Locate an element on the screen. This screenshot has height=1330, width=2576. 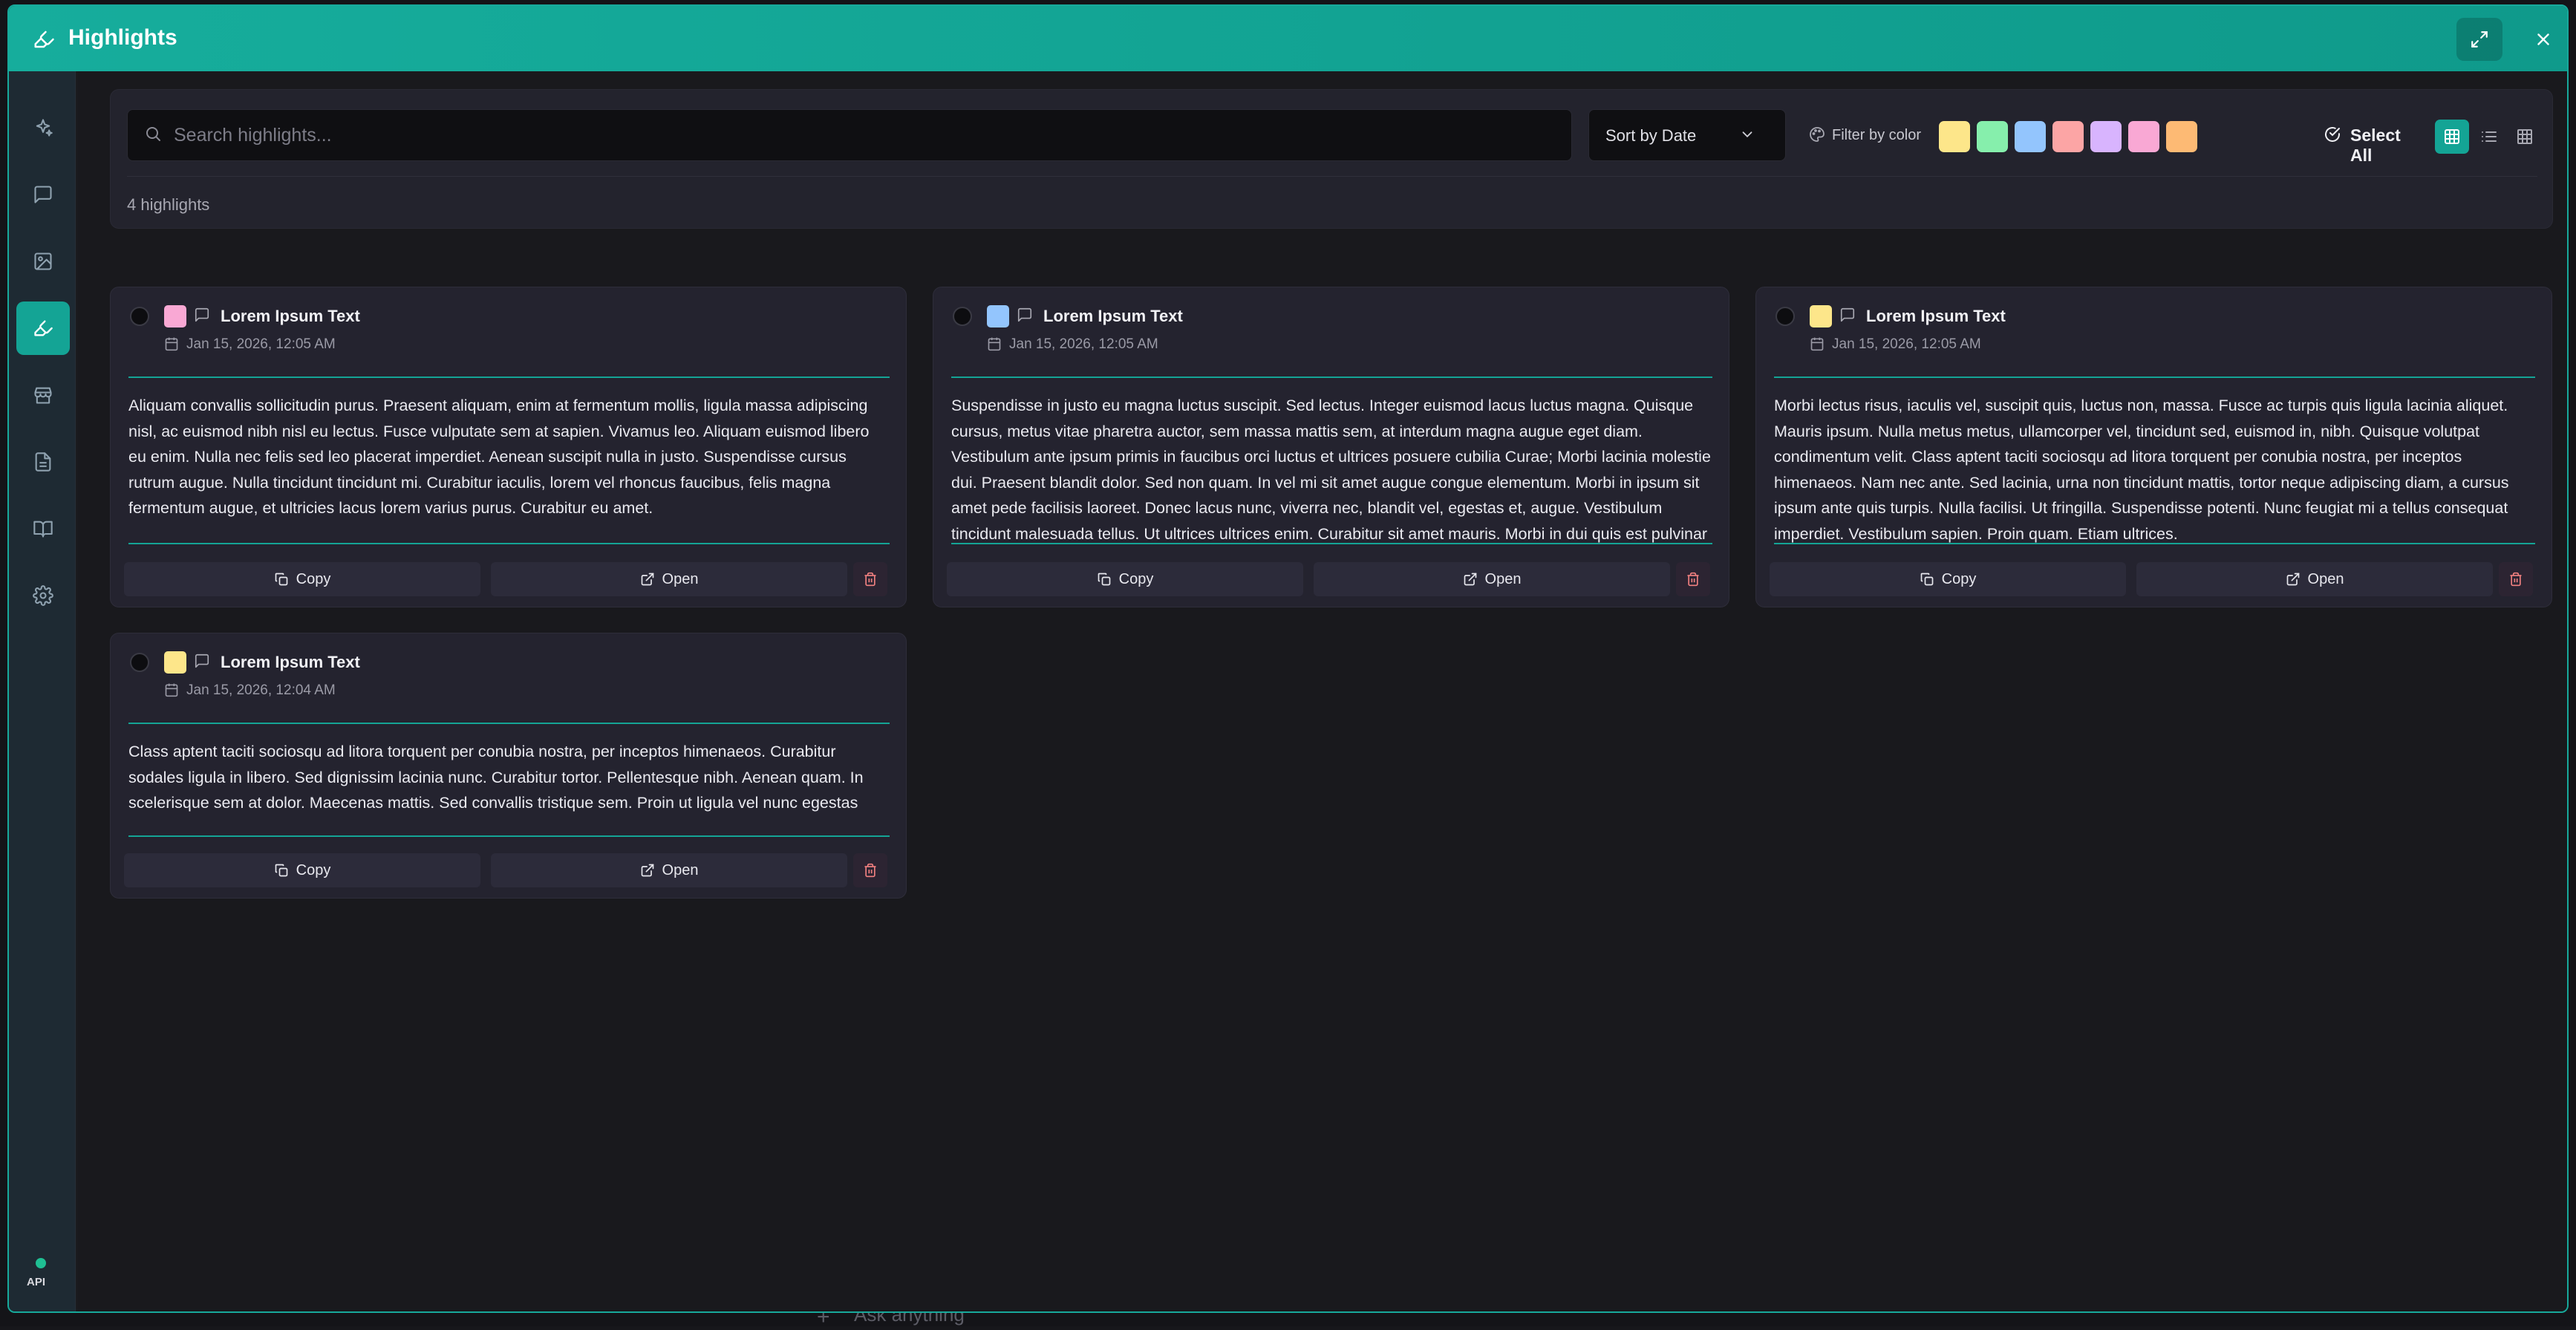
expand-icon is located at coordinates (2479, 39).